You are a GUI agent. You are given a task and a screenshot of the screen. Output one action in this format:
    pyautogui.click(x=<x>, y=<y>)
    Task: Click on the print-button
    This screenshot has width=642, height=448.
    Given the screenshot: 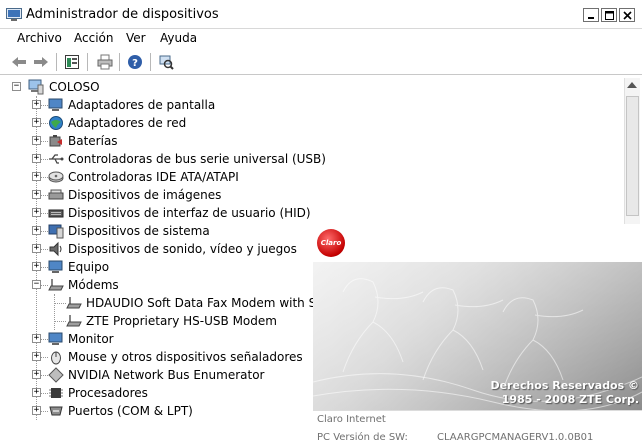 What is the action you would take?
    pyautogui.click(x=105, y=62)
    